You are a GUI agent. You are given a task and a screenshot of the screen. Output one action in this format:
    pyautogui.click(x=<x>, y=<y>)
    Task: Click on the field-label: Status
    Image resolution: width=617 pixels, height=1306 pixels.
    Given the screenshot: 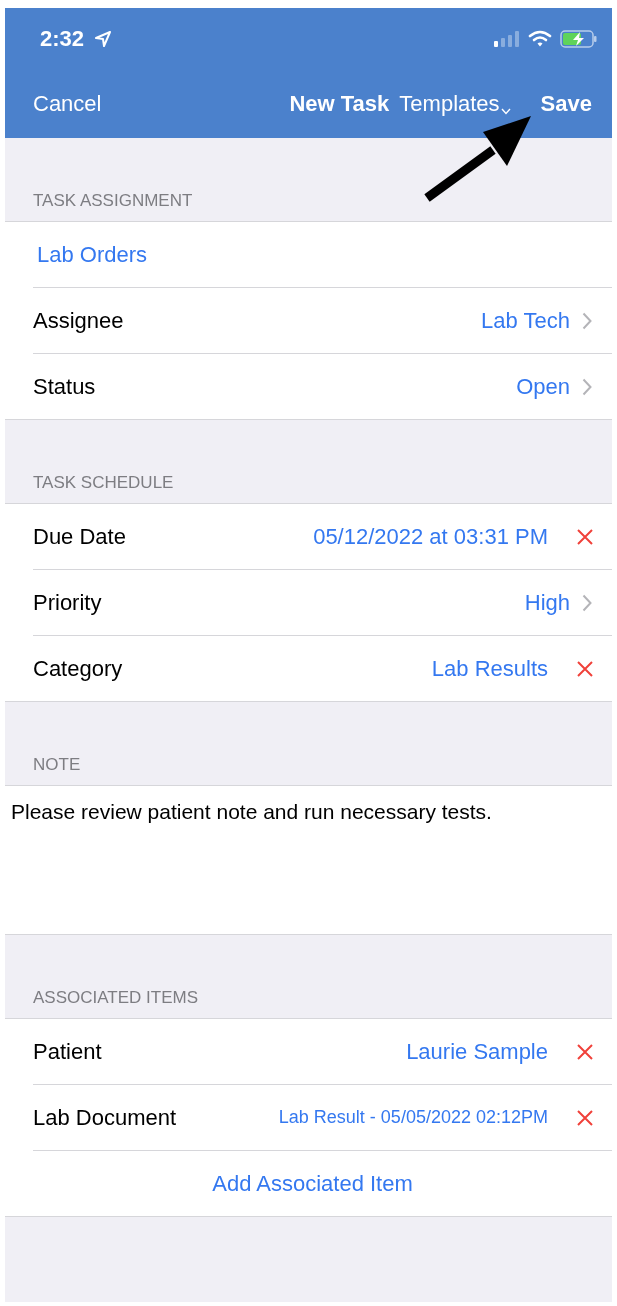 What is the action you would take?
    pyautogui.click(x=64, y=386)
    